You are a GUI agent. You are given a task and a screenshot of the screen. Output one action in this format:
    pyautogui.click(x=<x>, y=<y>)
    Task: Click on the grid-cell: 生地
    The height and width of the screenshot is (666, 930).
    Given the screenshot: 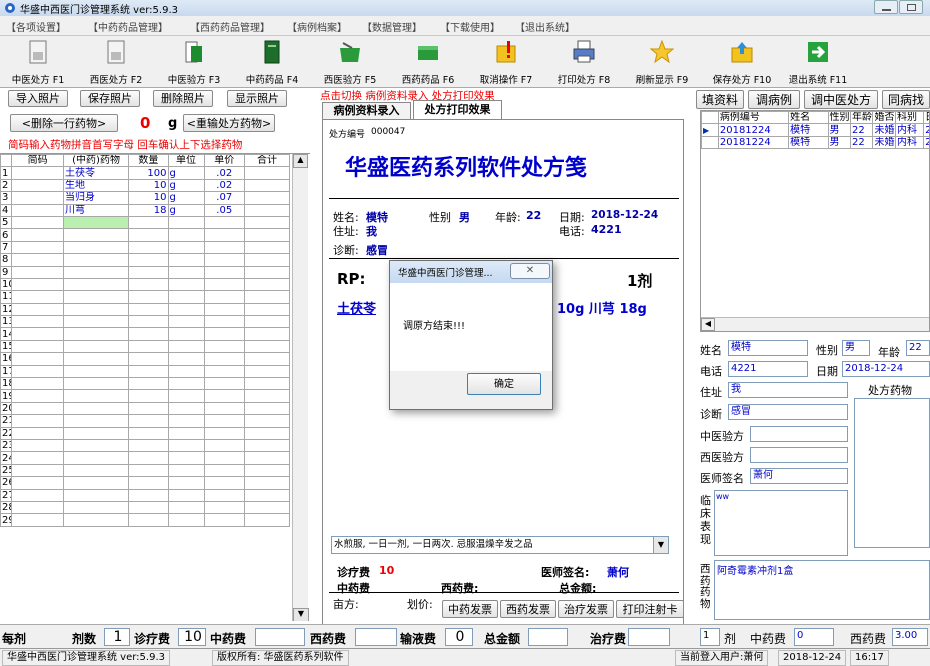 What is the action you would take?
    pyautogui.click(x=96, y=185)
    